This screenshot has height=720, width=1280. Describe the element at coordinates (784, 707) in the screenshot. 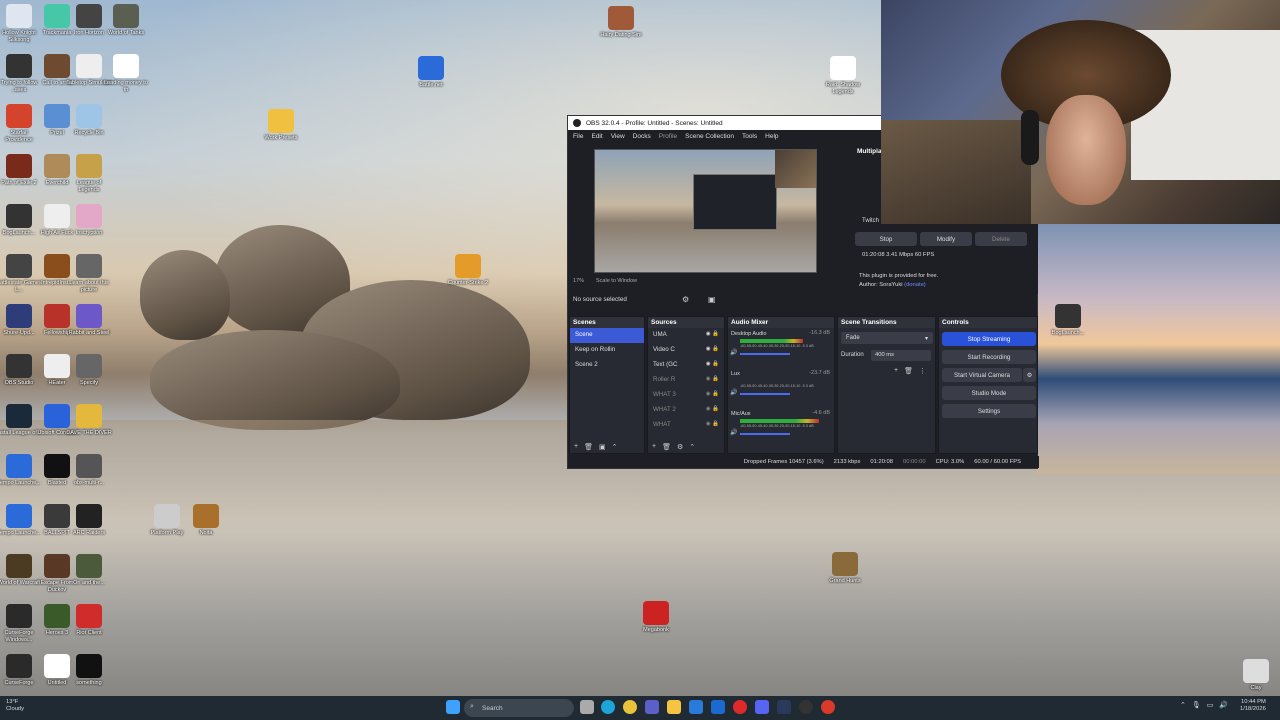

I see `steam-icon` at that location.